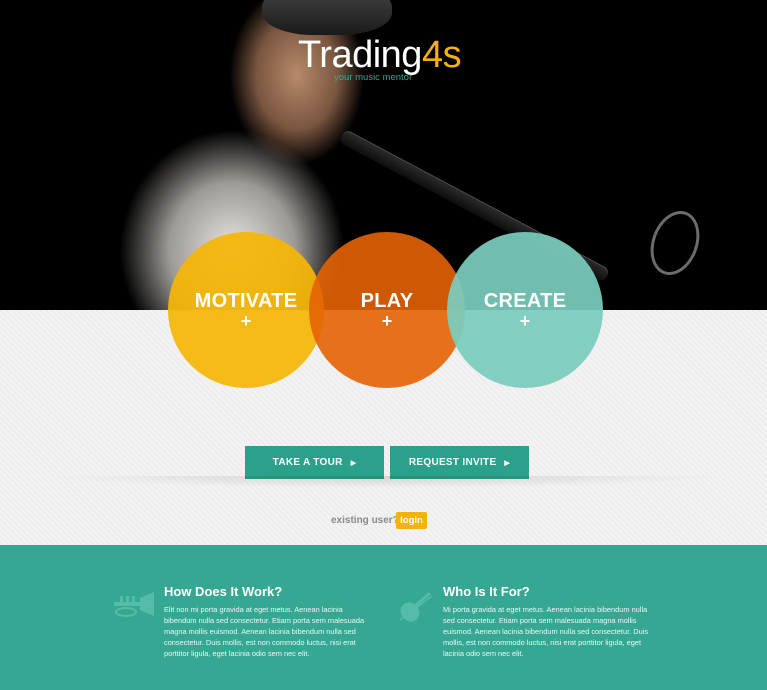 This screenshot has width=767, height=690. Describe the element at coordinates (486, 591) in the screenshot. I see `who-is-it-for-title: Who Is It For?` at that location.